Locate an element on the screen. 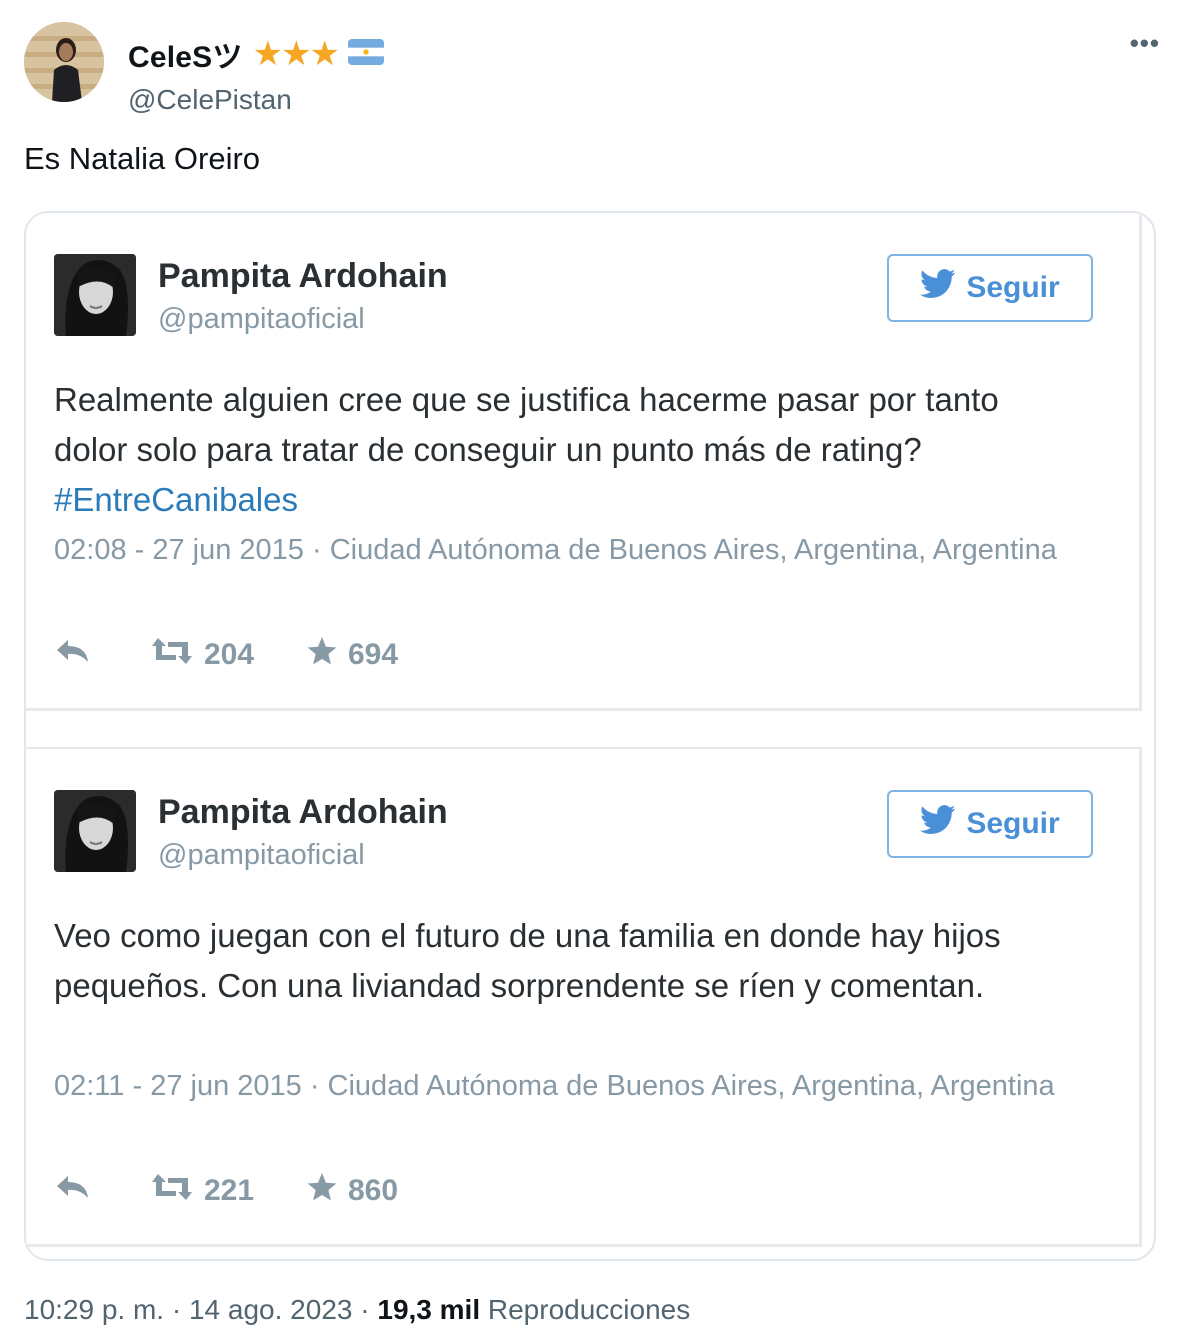  argentina-flag-icon is located at coordinates (366, 54).